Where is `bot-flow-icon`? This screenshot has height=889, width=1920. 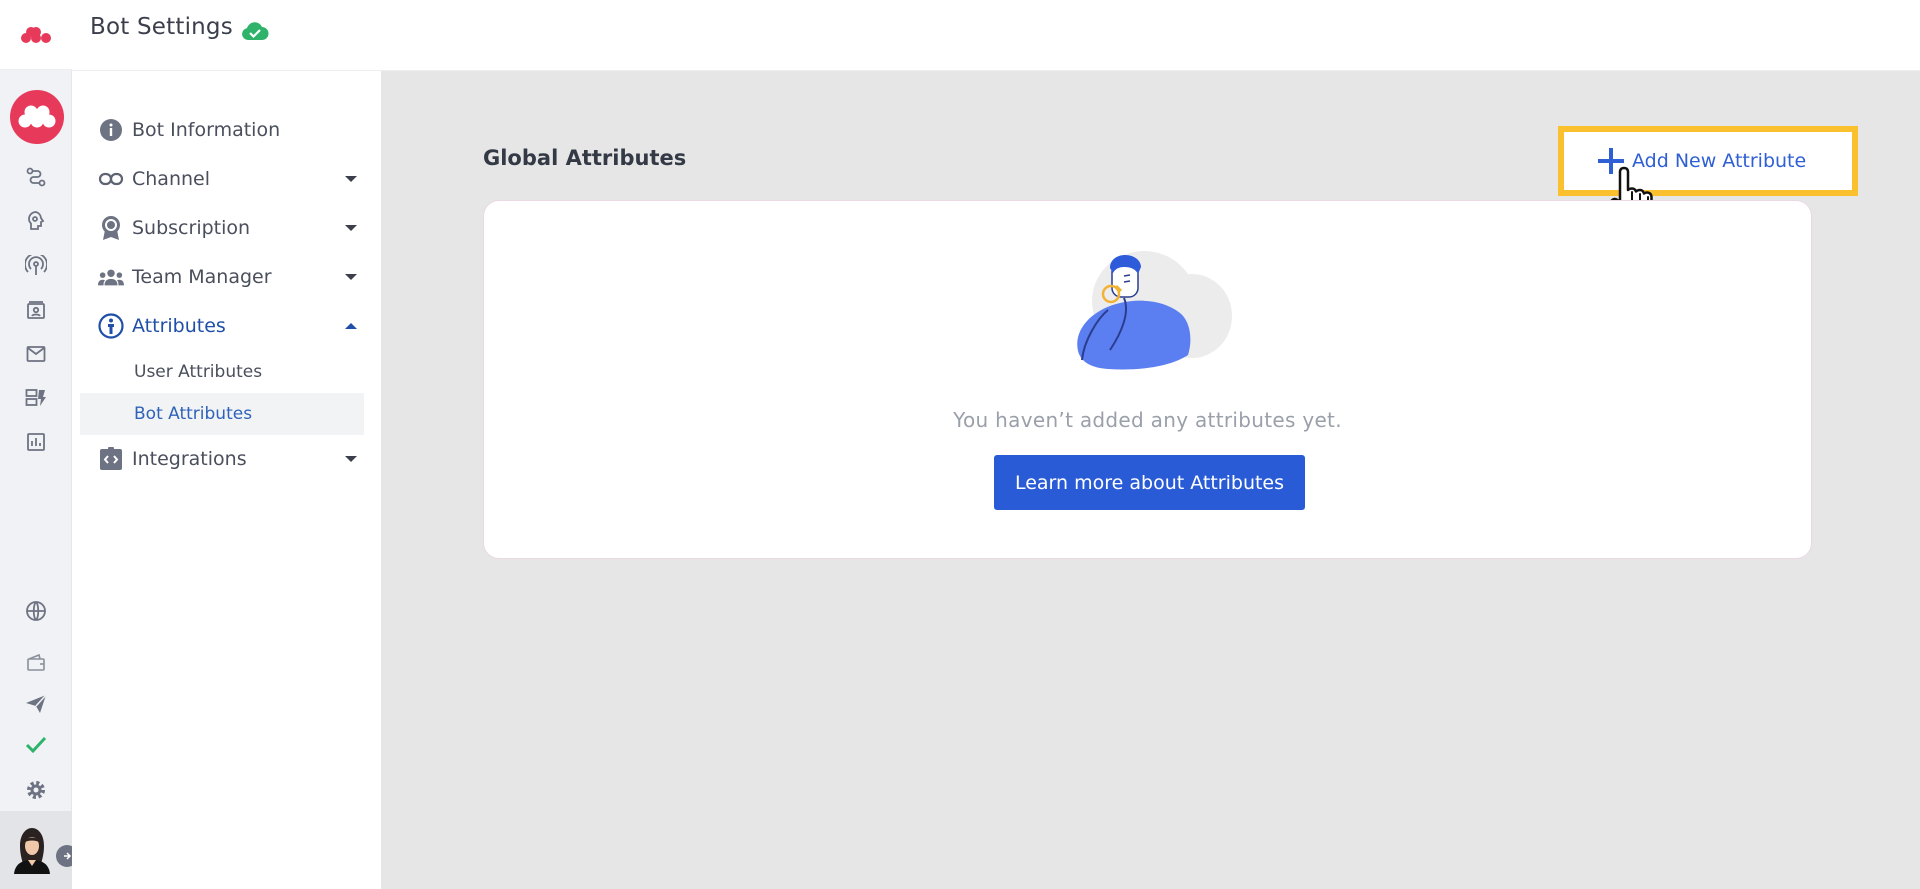 bot-flow-icon is located at coordinates (36, 177).